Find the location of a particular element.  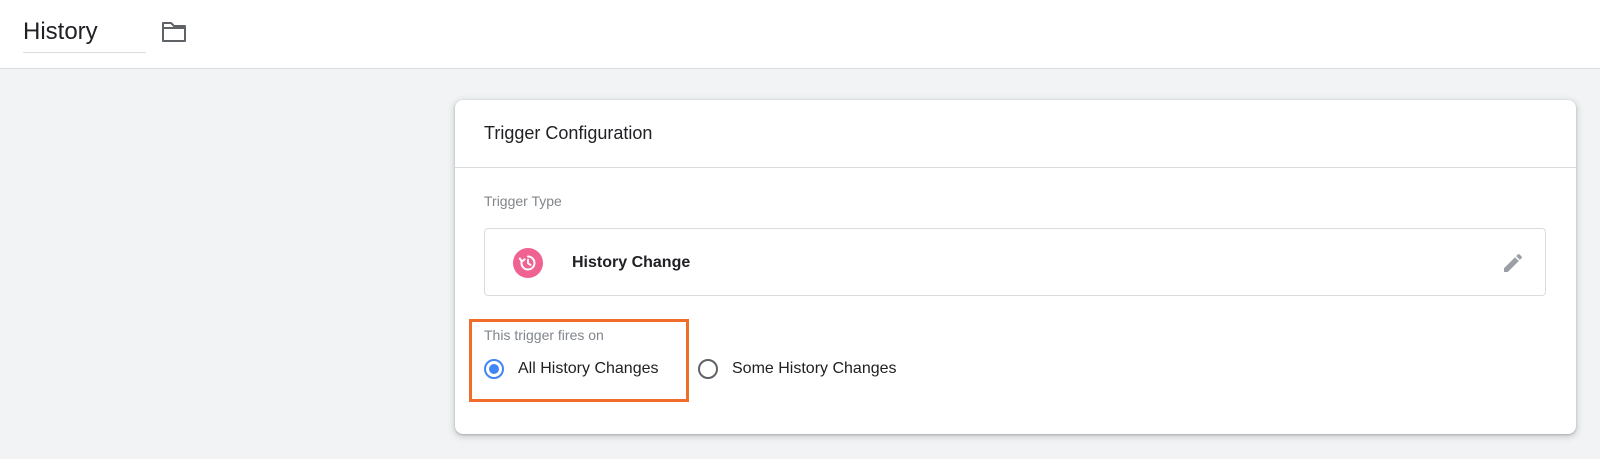

title-input: History is located at coordinates (84, 33).